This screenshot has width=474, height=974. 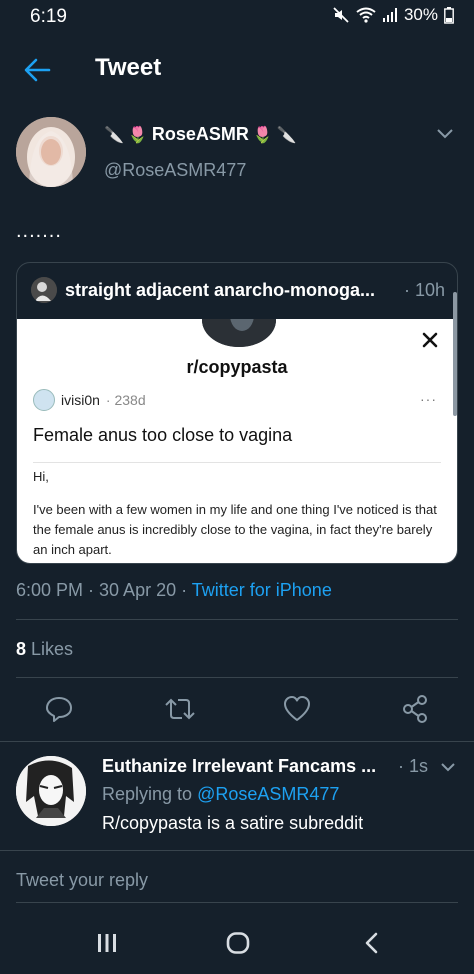 I want to click on reddit-username: ivisi0n, so click(x=80, y=400).